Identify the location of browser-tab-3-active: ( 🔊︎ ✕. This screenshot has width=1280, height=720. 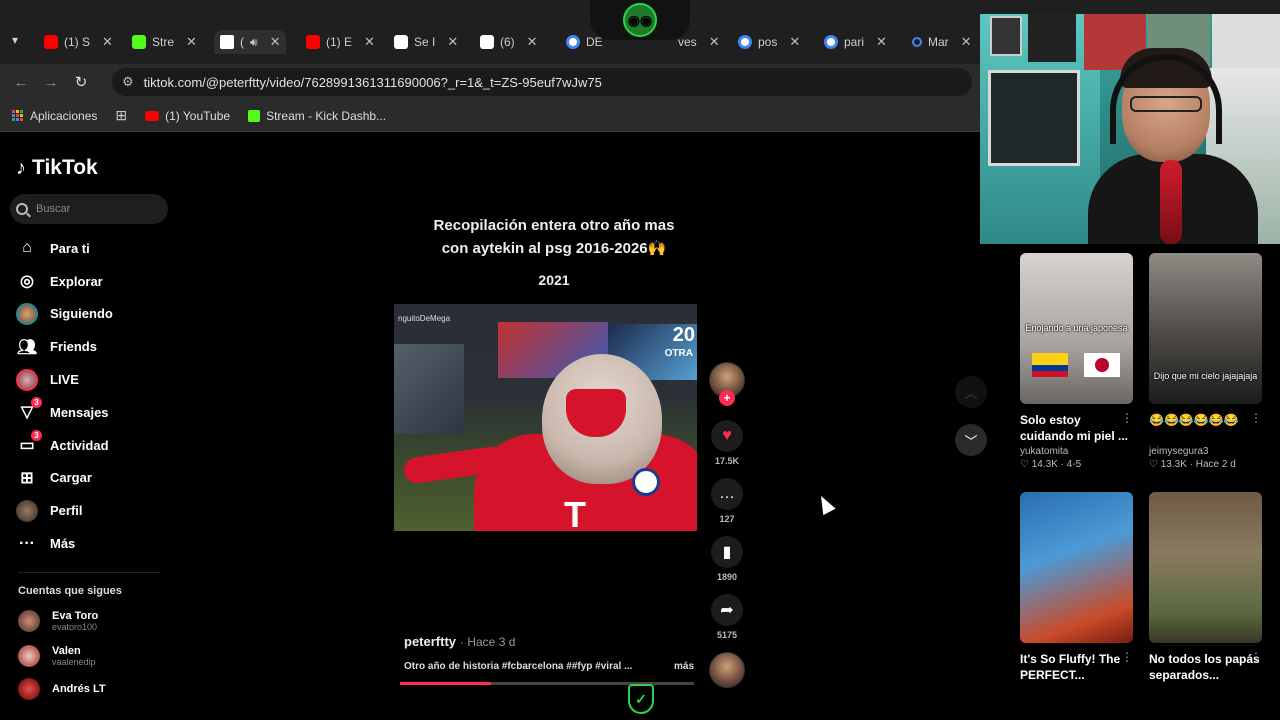
(250, 42).